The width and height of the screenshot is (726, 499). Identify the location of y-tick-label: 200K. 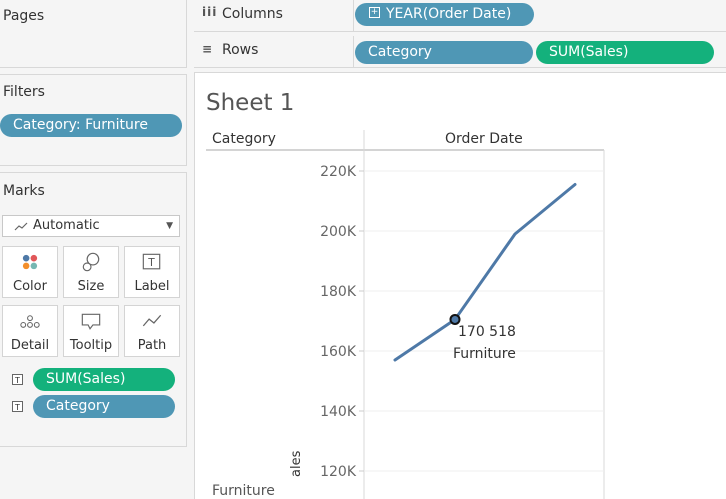
(338, 232).